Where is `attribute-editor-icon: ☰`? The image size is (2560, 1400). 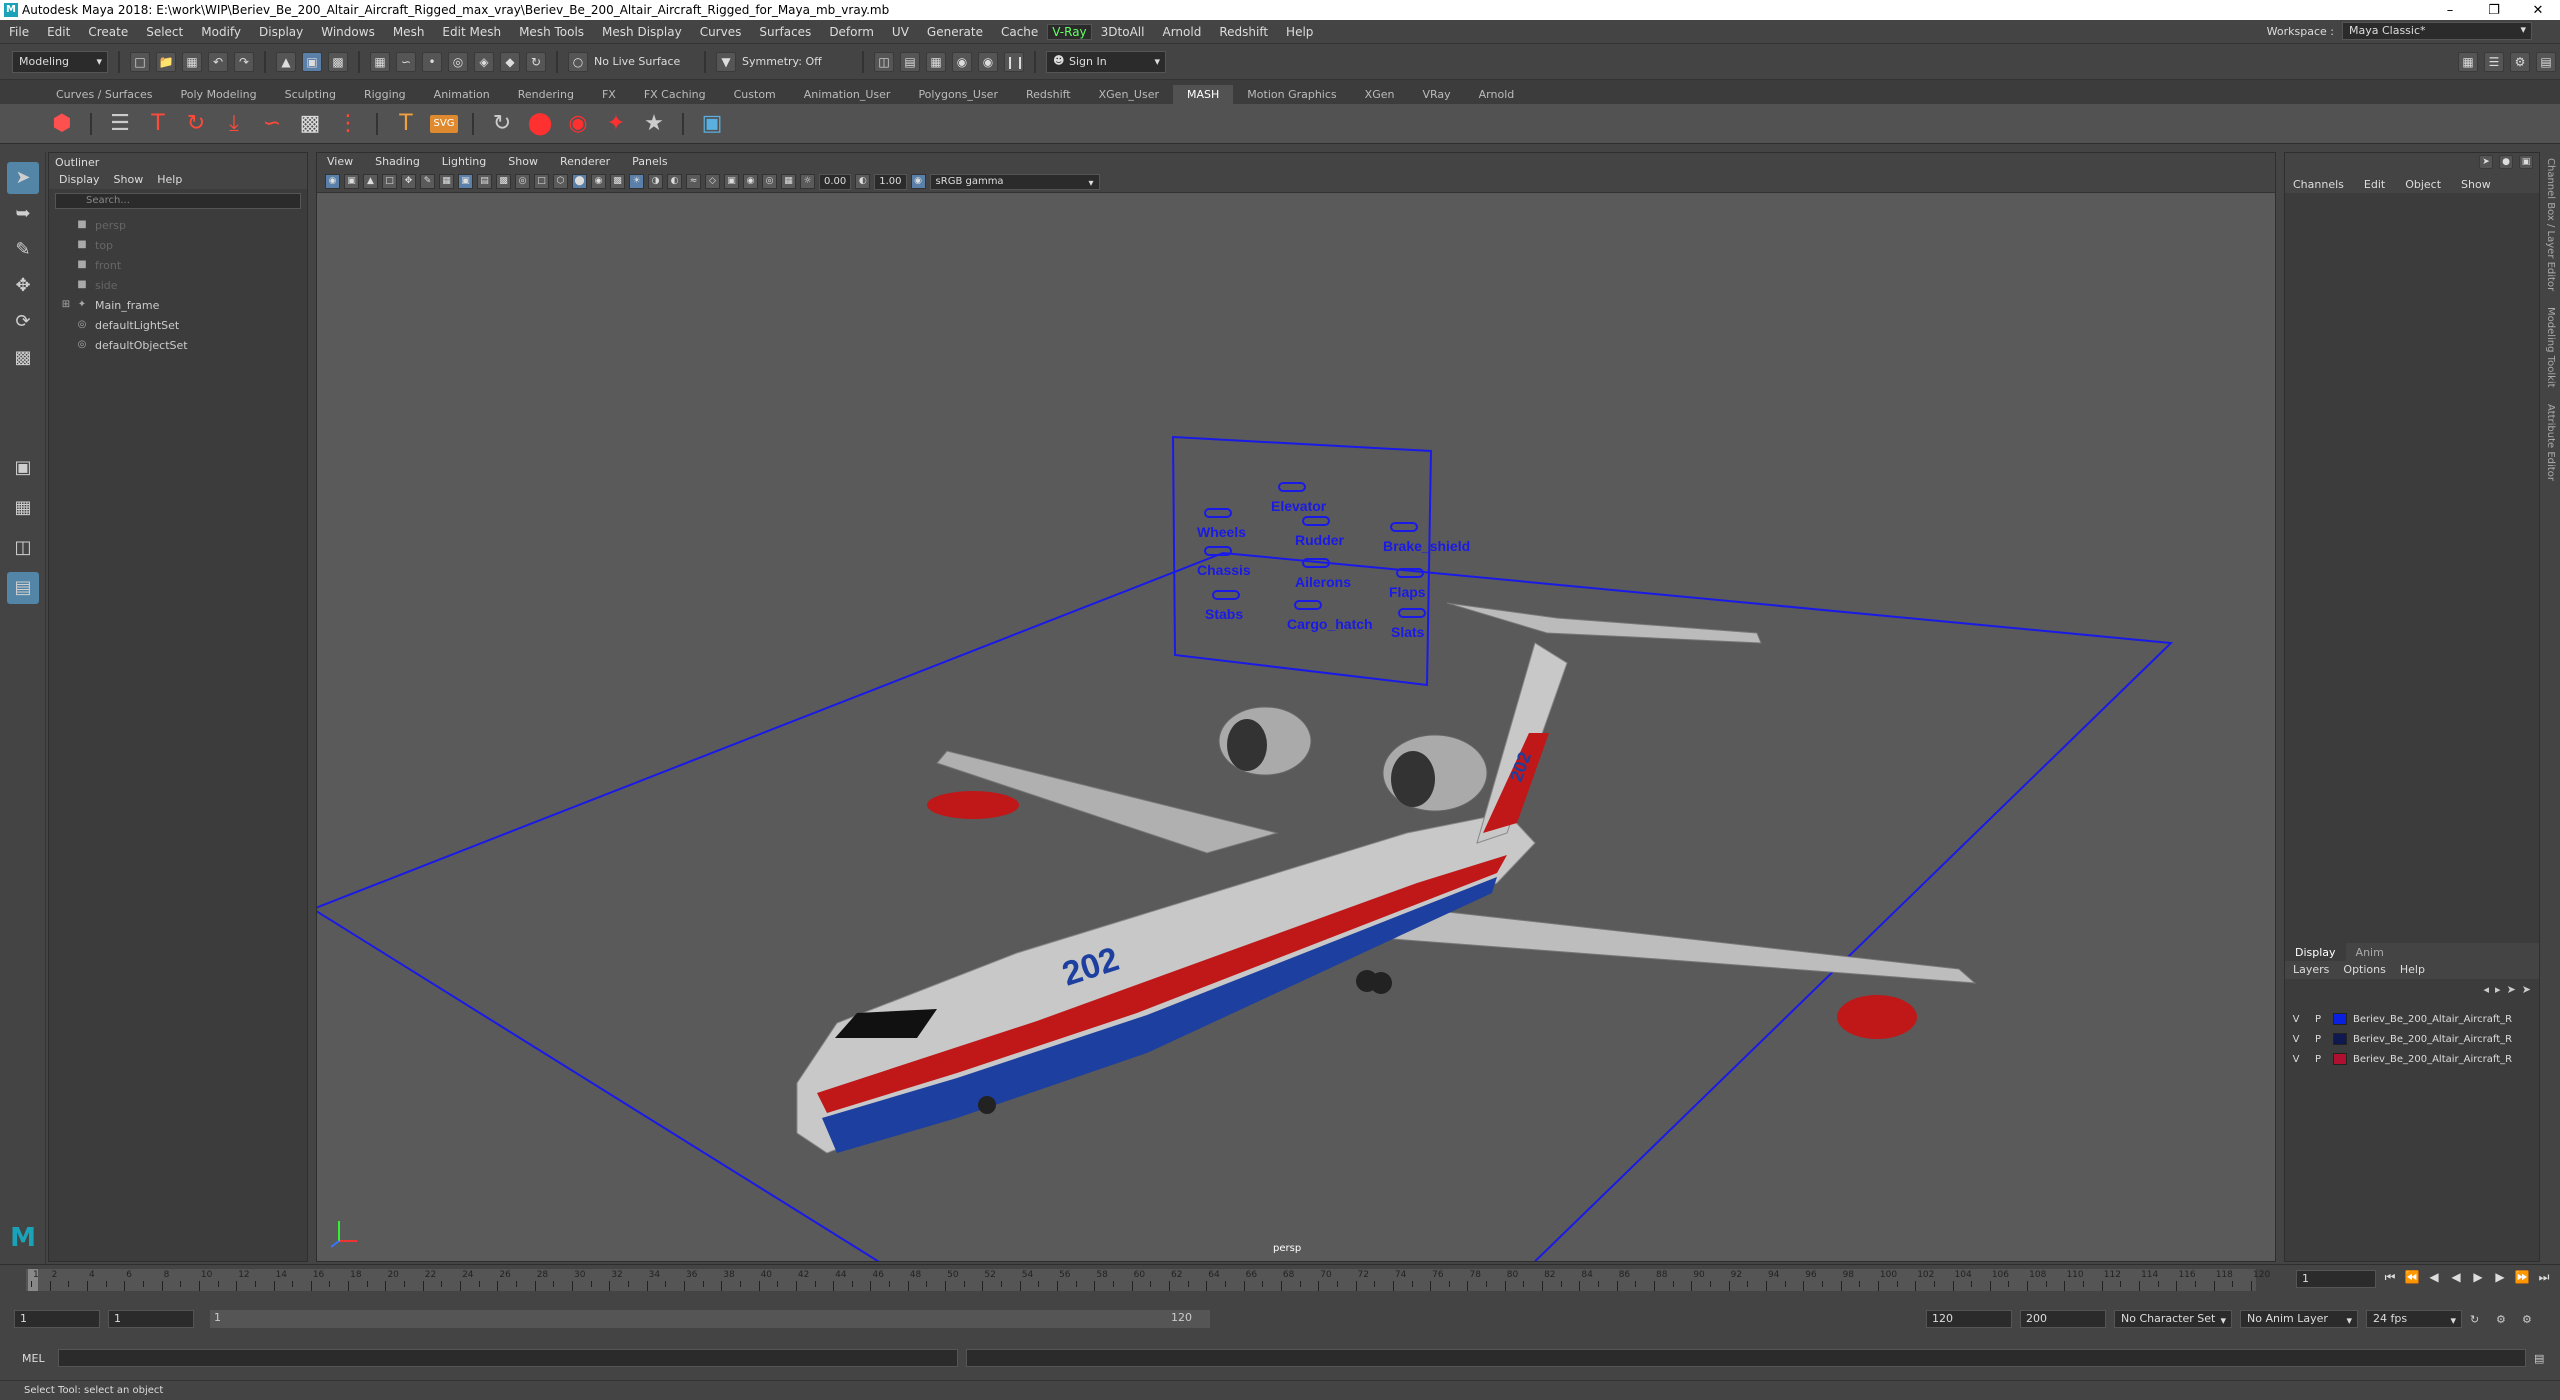 attribute-editor-icon: ☰ is located at coordinates (2494, 61).